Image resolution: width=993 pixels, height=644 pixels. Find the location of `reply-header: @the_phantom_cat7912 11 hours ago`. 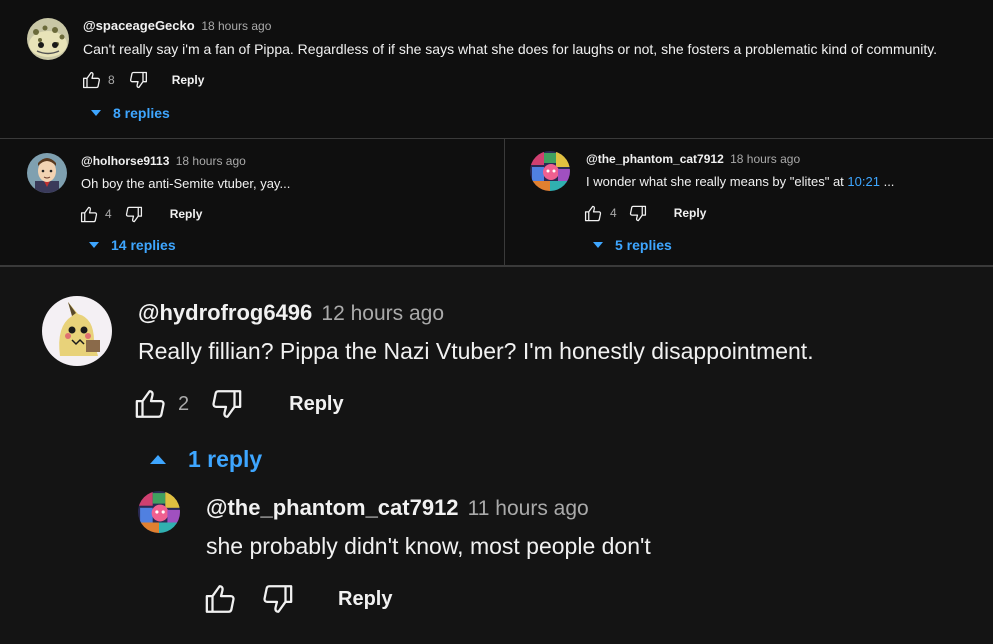

reply-header: @the_phantom_cat7912 11 hours ago is located at coordinates (397, 508).